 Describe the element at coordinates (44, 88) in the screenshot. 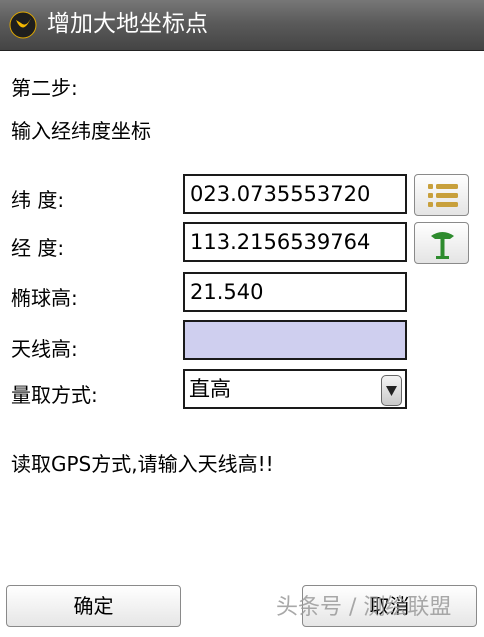

I see `step-label: 第二步:` at that location.